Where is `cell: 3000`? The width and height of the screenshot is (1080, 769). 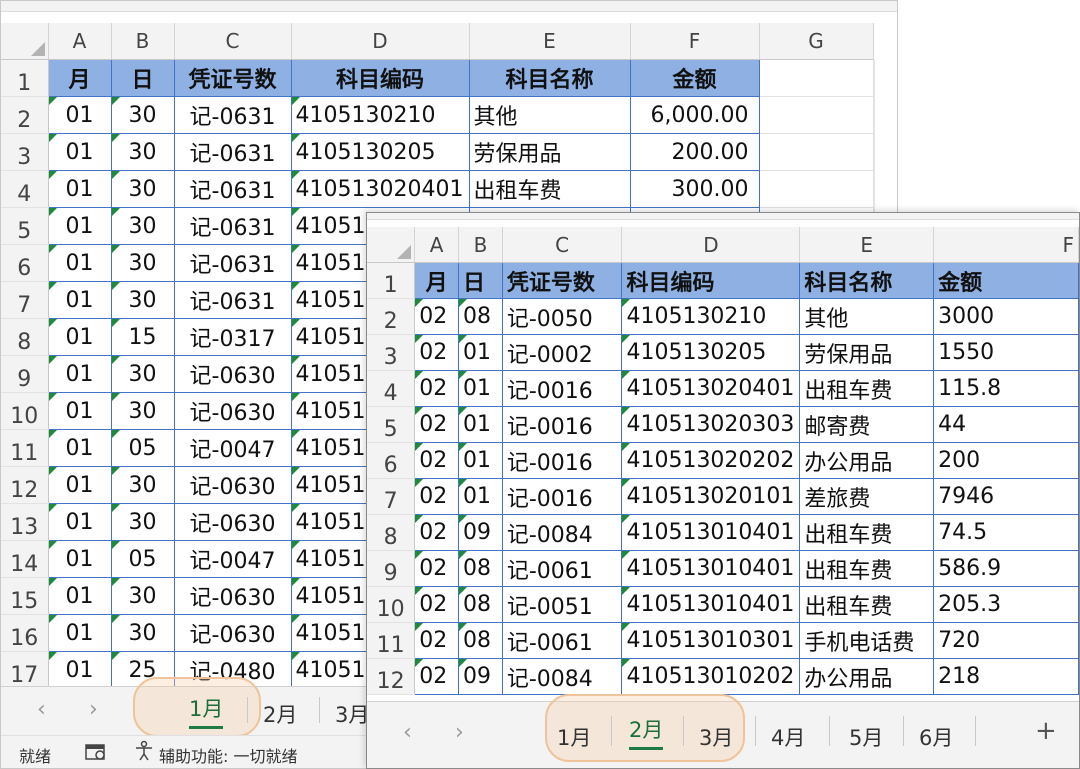 cell: 3000 is located at coordinates (1006, 316).